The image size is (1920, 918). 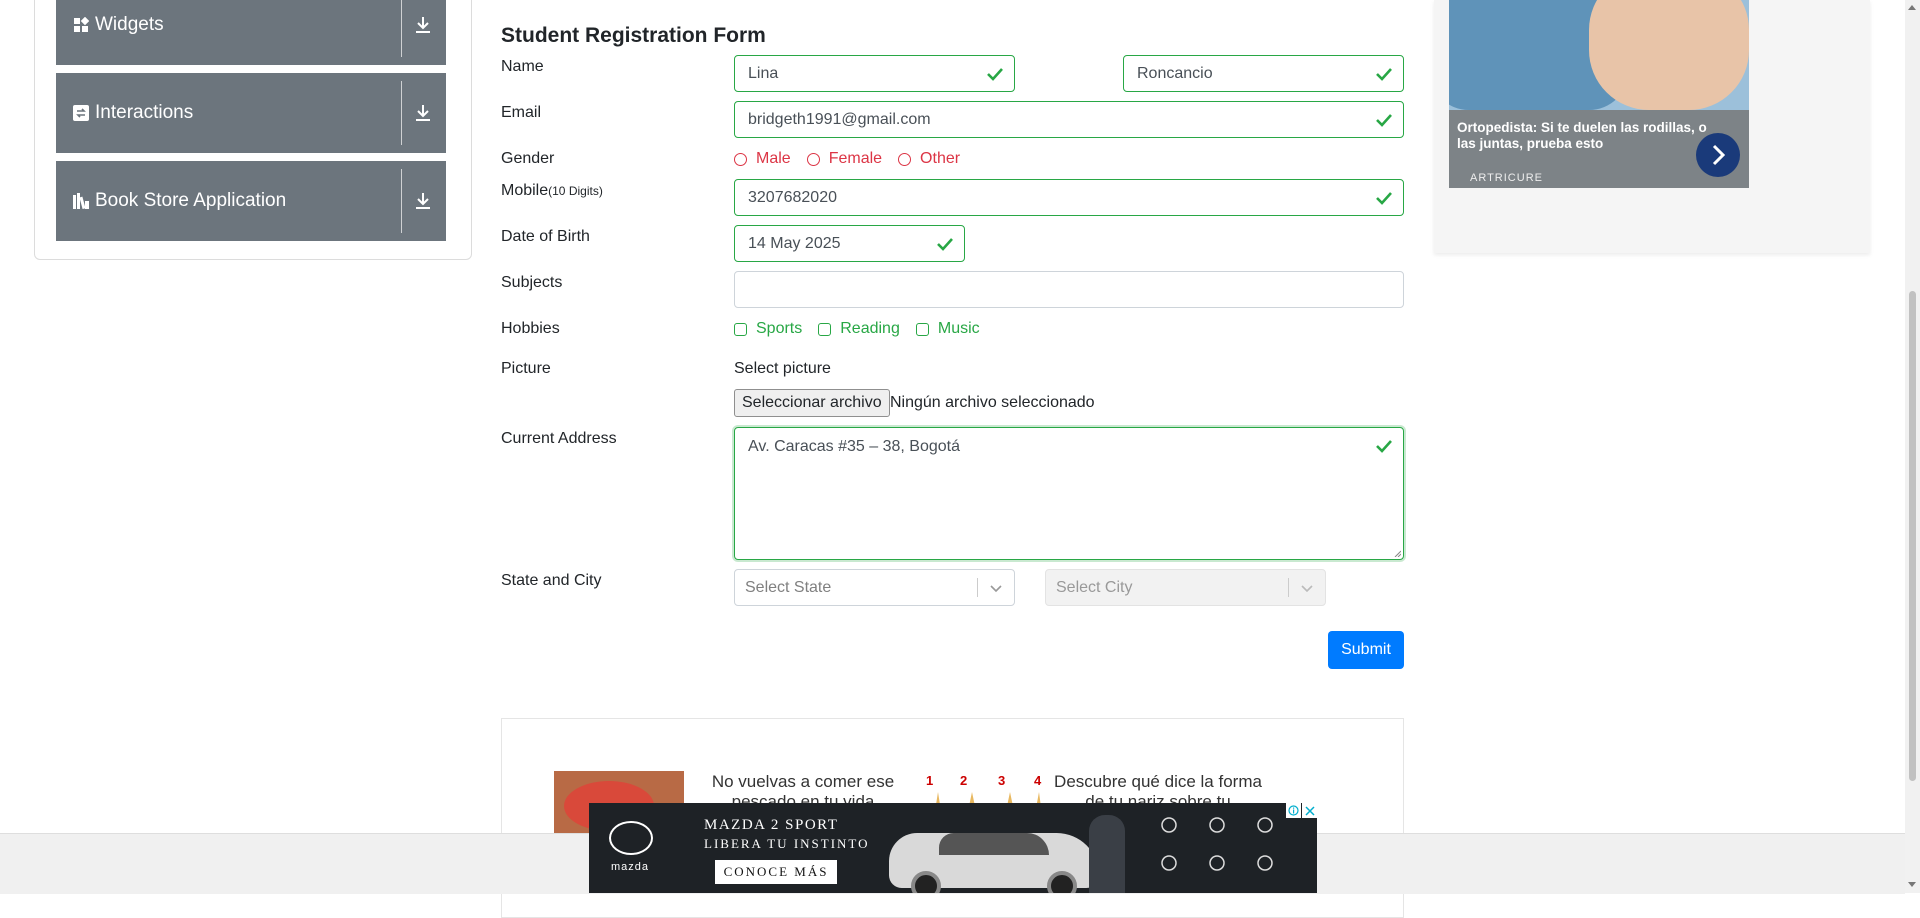 What do you see at coordinates (787, 843) in the screenshot?
I see `banner-line2: LIBERA TU INSTINTO` at bounding box center [787, 843].